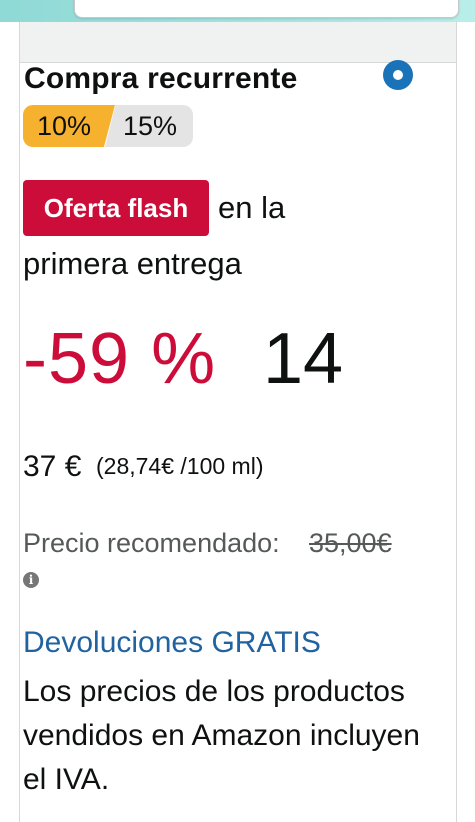  I want to click on subscription-radio-button, so click(398, 75).